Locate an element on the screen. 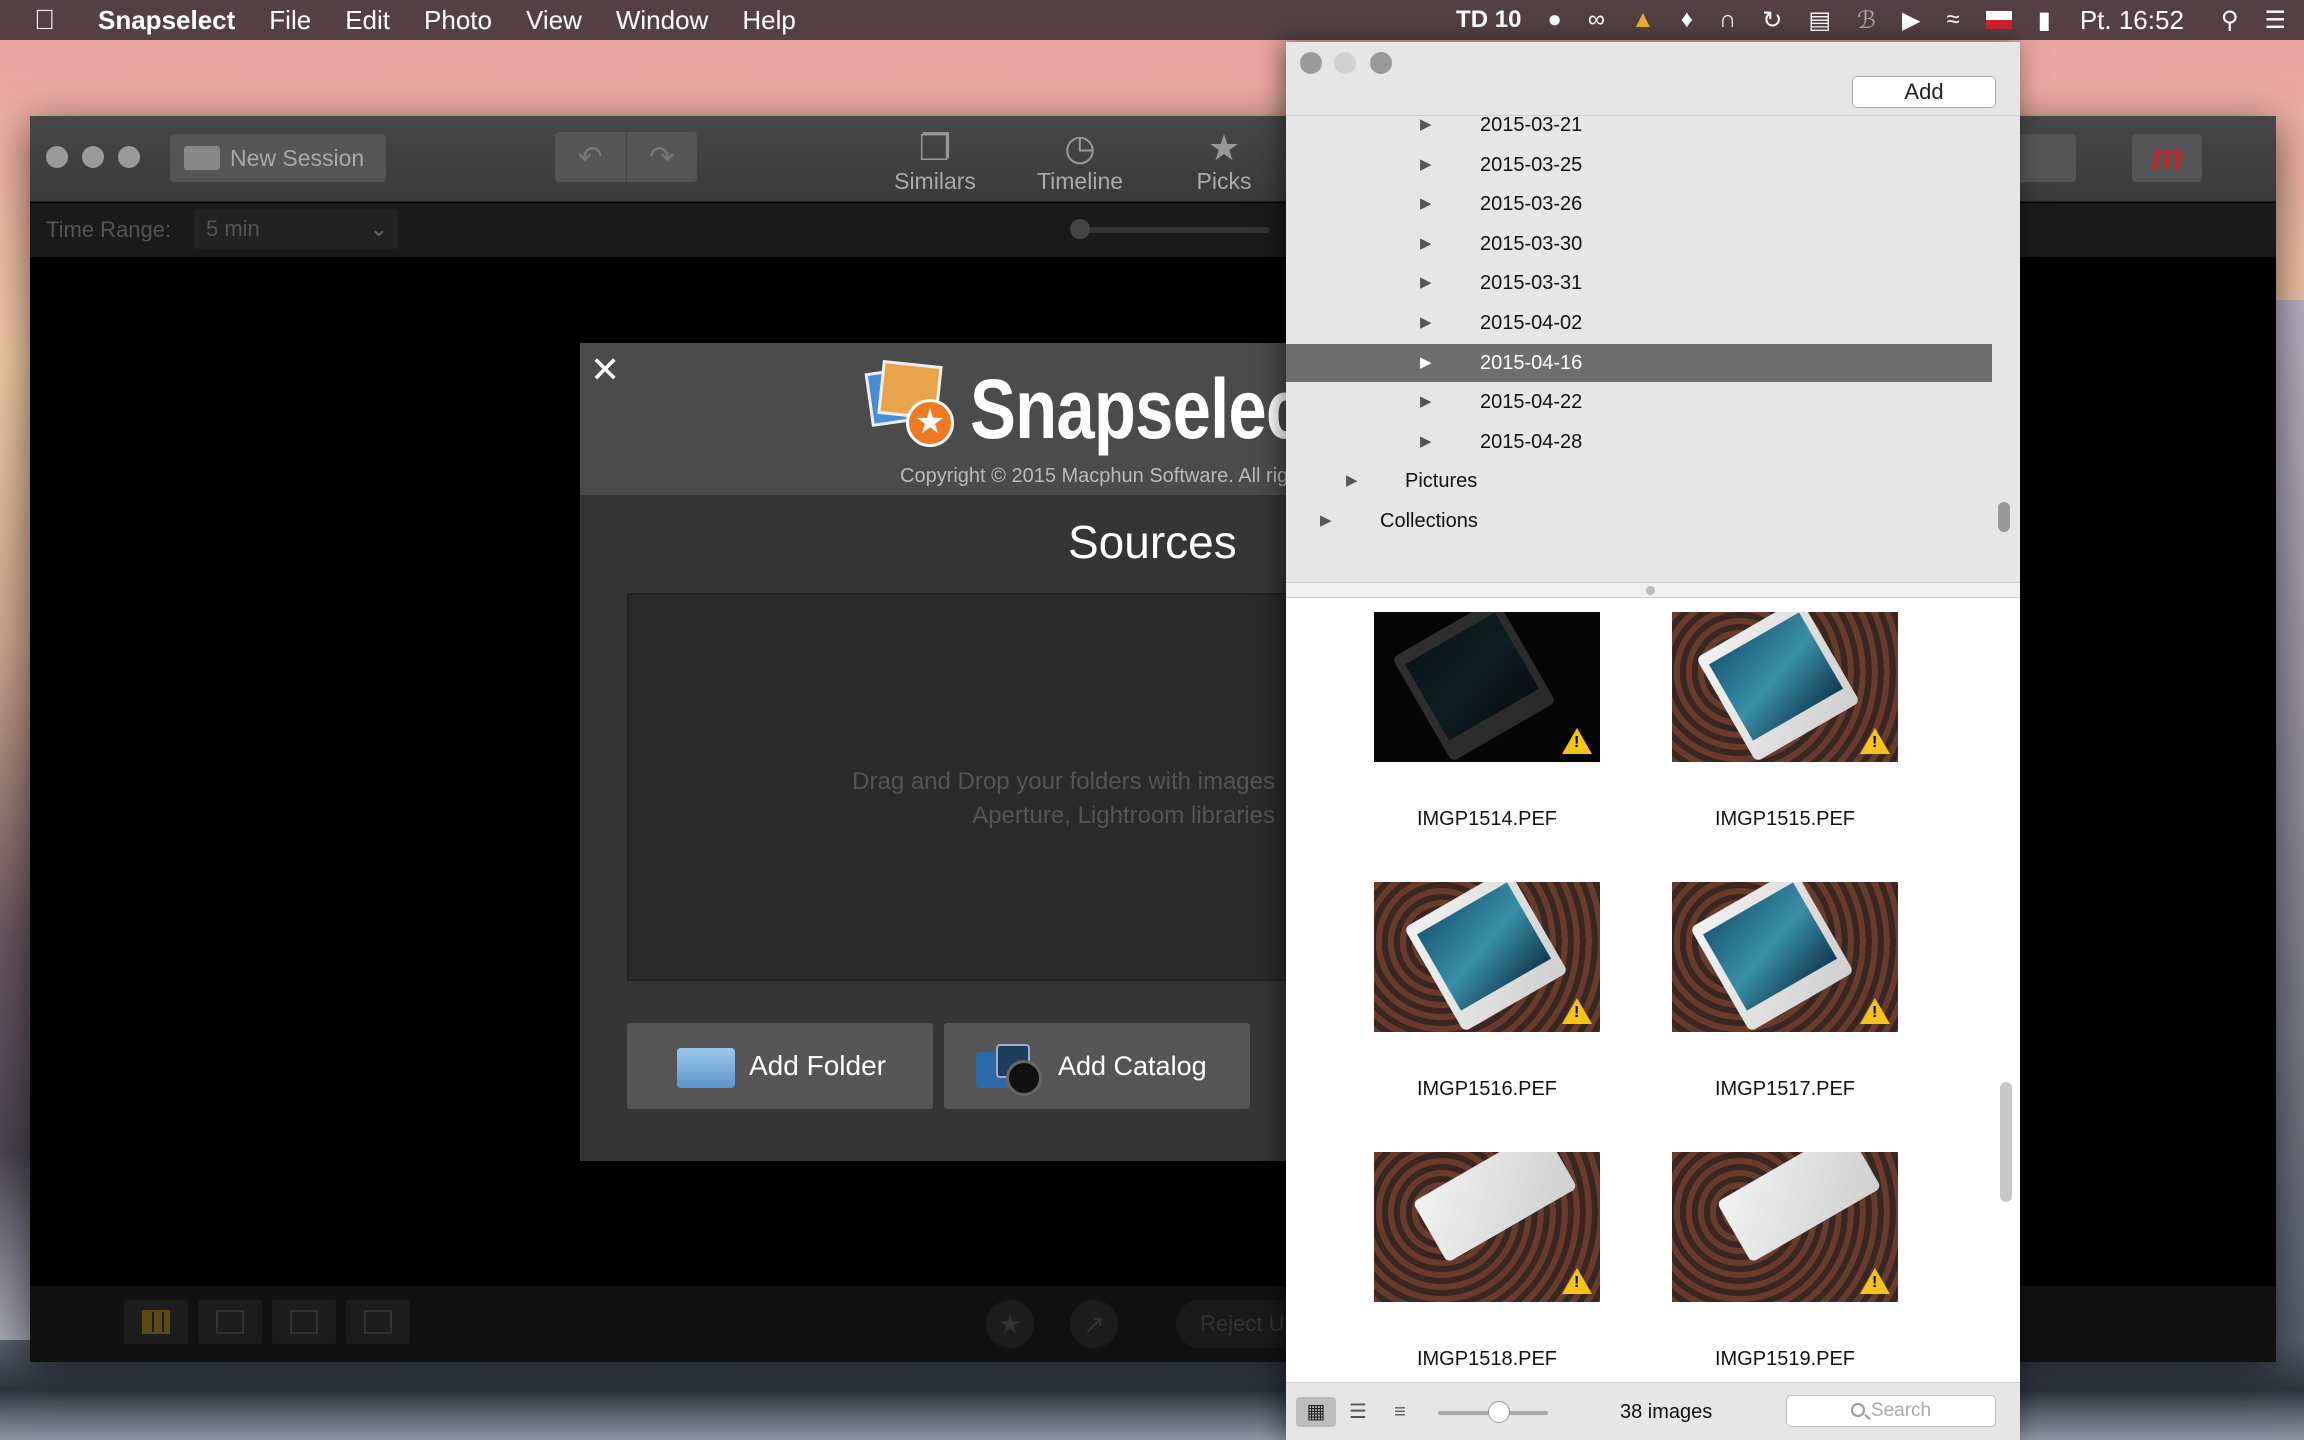  creative-cloud-icon: ∞ is located at coordinates (1596, 20).